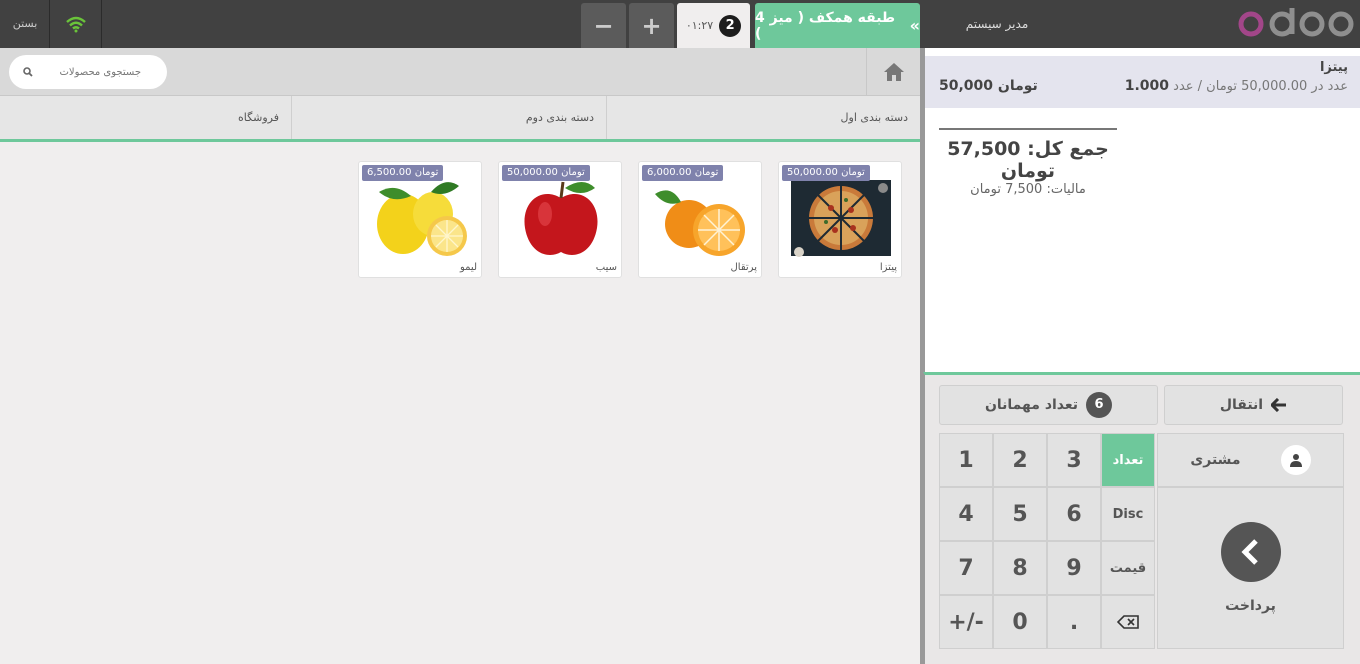  I want to click on order-count-badge: 2, so click(730, 25).